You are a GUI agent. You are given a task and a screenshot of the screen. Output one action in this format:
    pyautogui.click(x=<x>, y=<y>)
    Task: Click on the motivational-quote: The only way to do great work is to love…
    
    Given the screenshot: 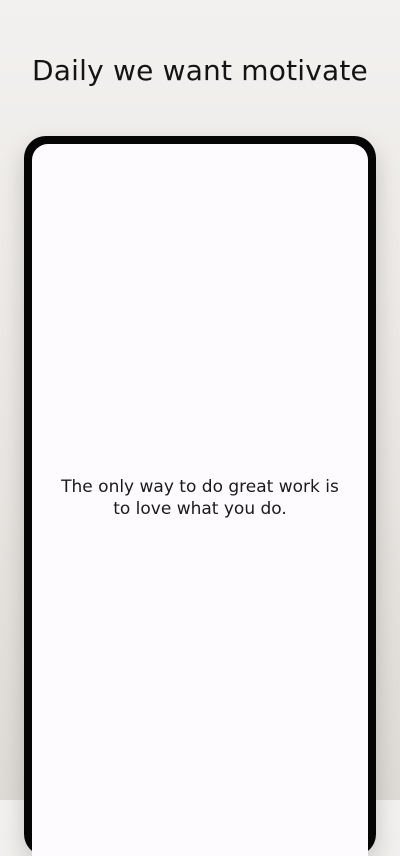 What is the action you would take?
    pyautogui.click(x=200, y=498)
    